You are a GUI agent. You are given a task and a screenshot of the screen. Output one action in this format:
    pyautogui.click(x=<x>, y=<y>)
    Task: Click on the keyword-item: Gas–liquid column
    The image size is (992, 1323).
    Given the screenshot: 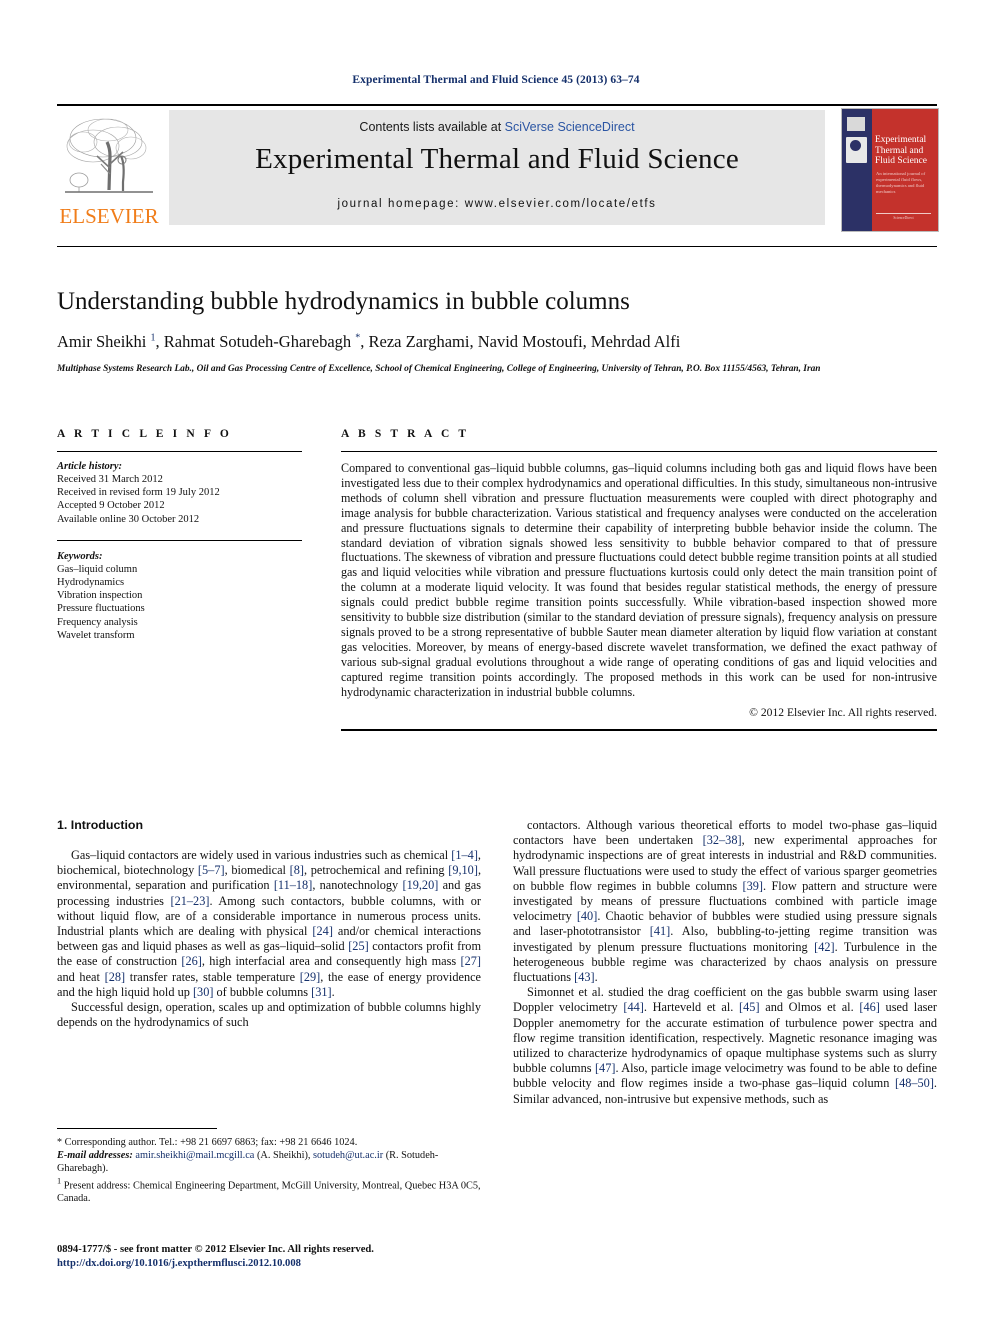 What is the action you would take?
    pyautogui.click(x=97, y=569)
    